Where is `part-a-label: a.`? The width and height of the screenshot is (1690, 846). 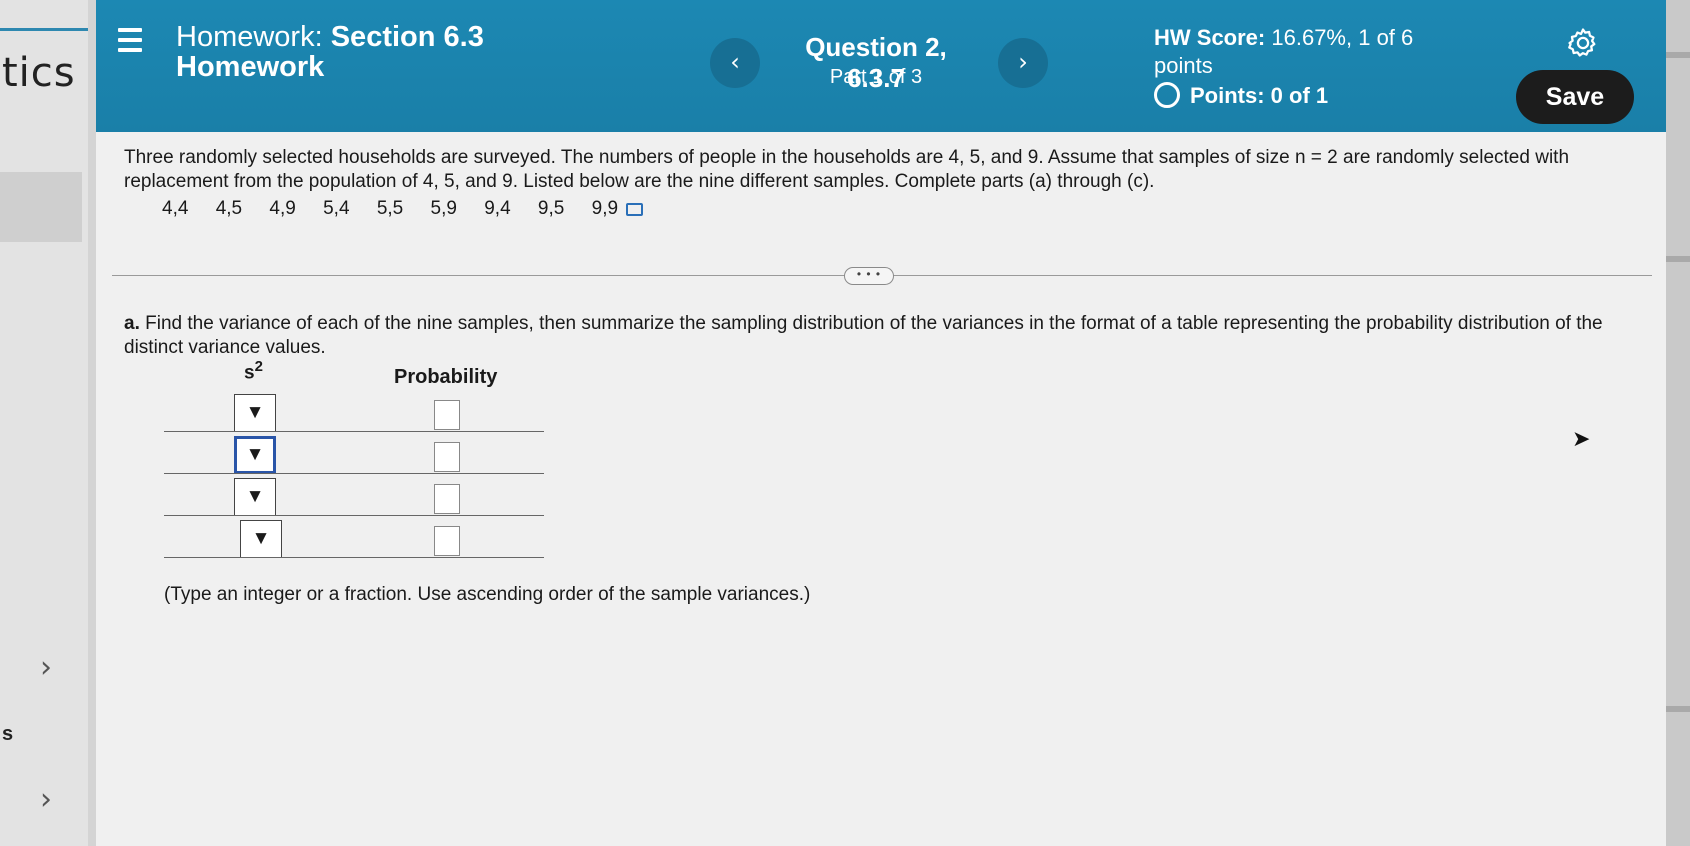
part-a-label: a. is located at coordinates (132, 323).